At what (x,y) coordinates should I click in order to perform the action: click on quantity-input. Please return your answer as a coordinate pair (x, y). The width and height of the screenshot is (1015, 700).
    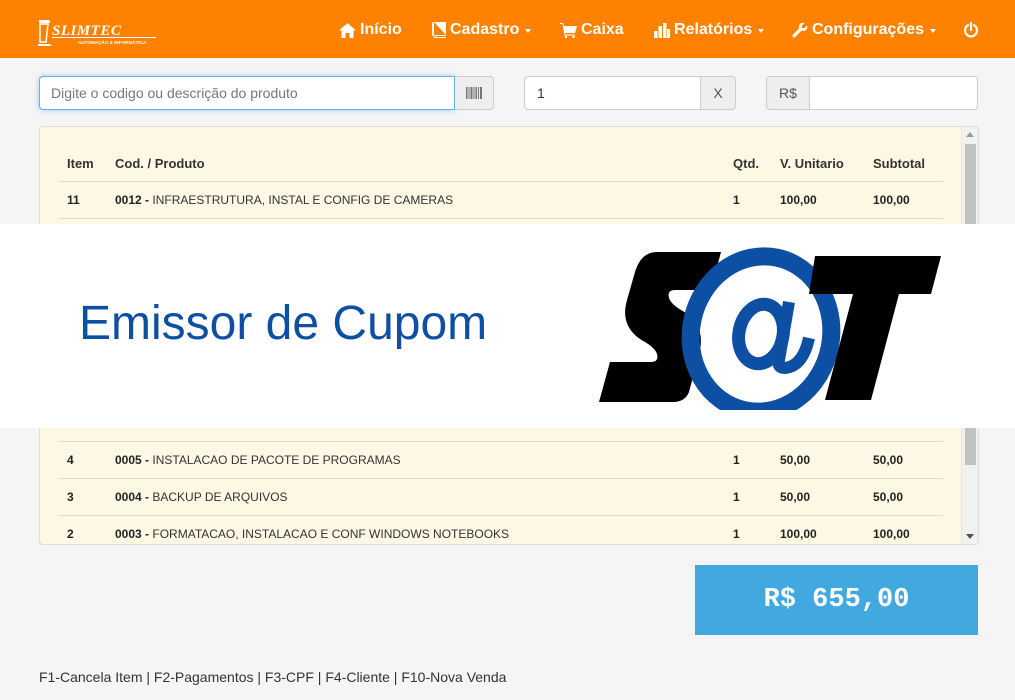
    Looking at the image, I should click on (612, 93).